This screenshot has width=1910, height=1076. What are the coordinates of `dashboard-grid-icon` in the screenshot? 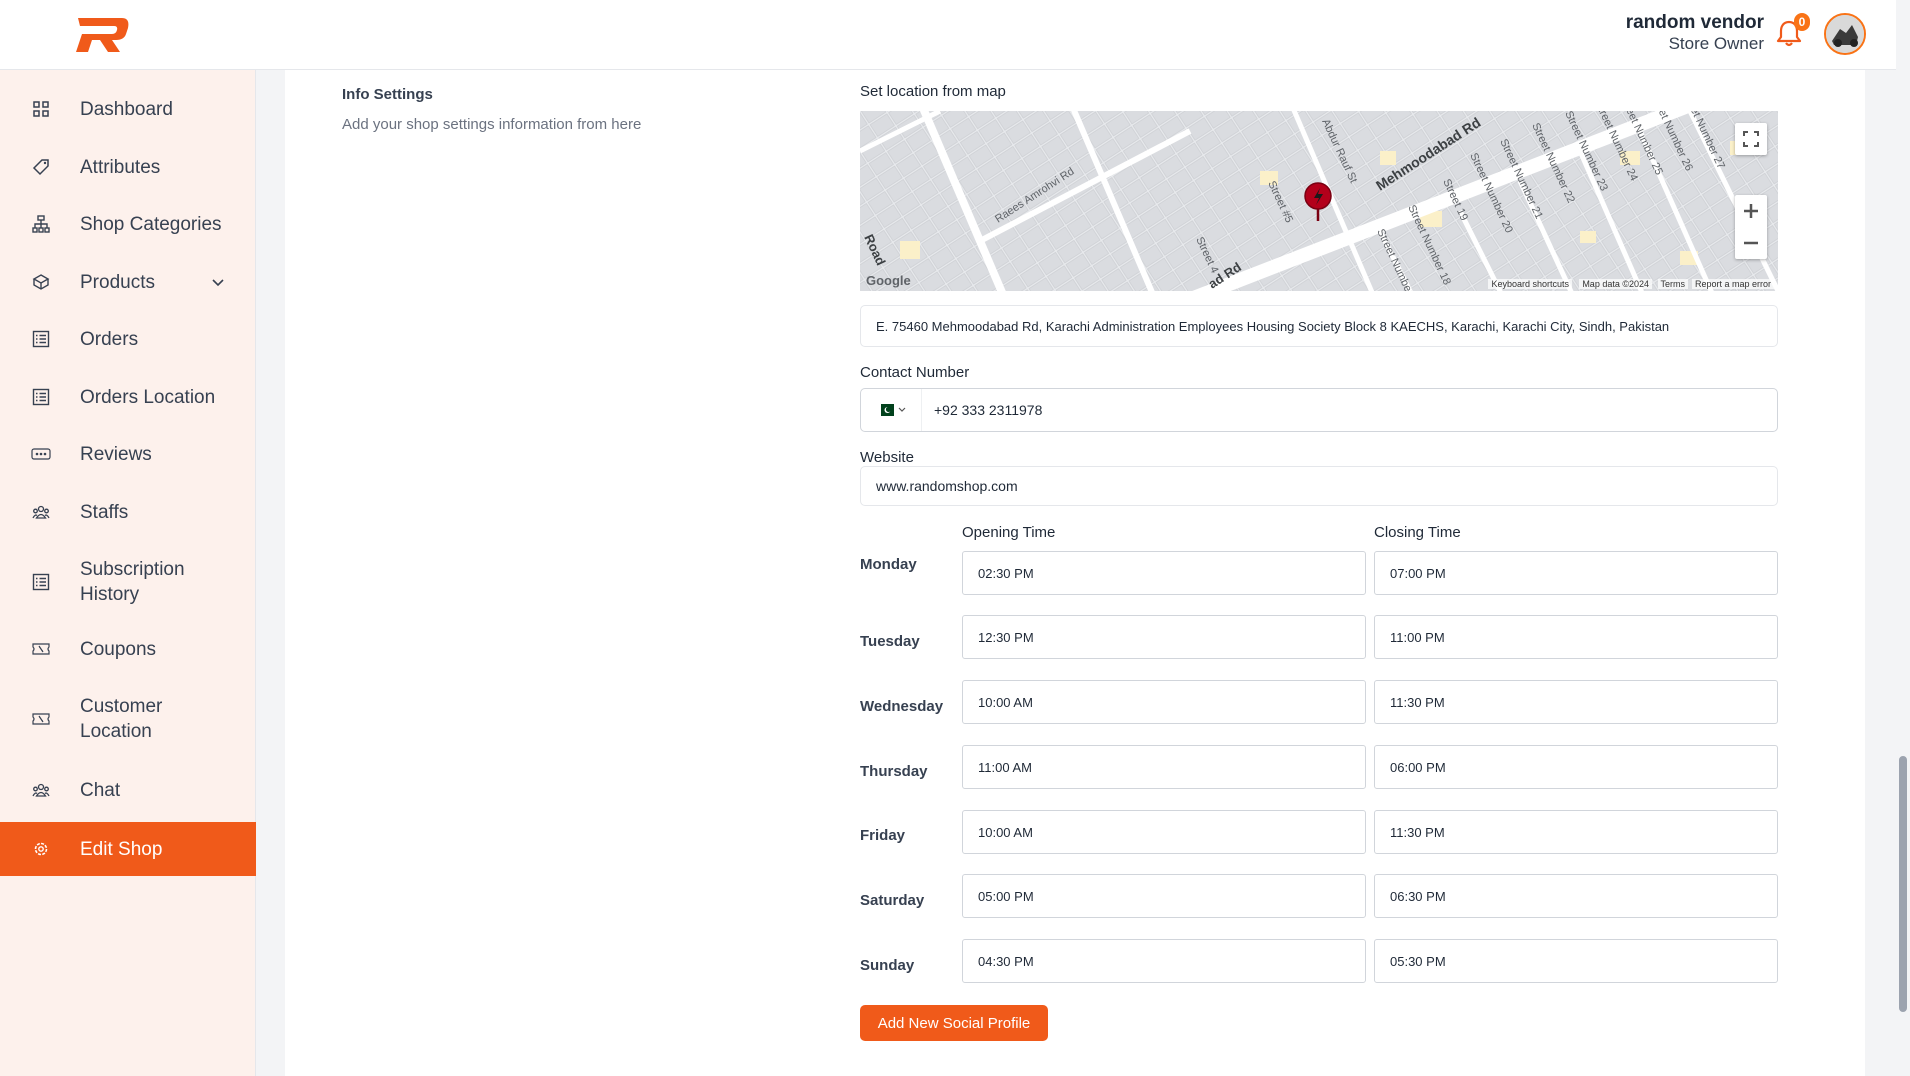 It's located at (41, 109).